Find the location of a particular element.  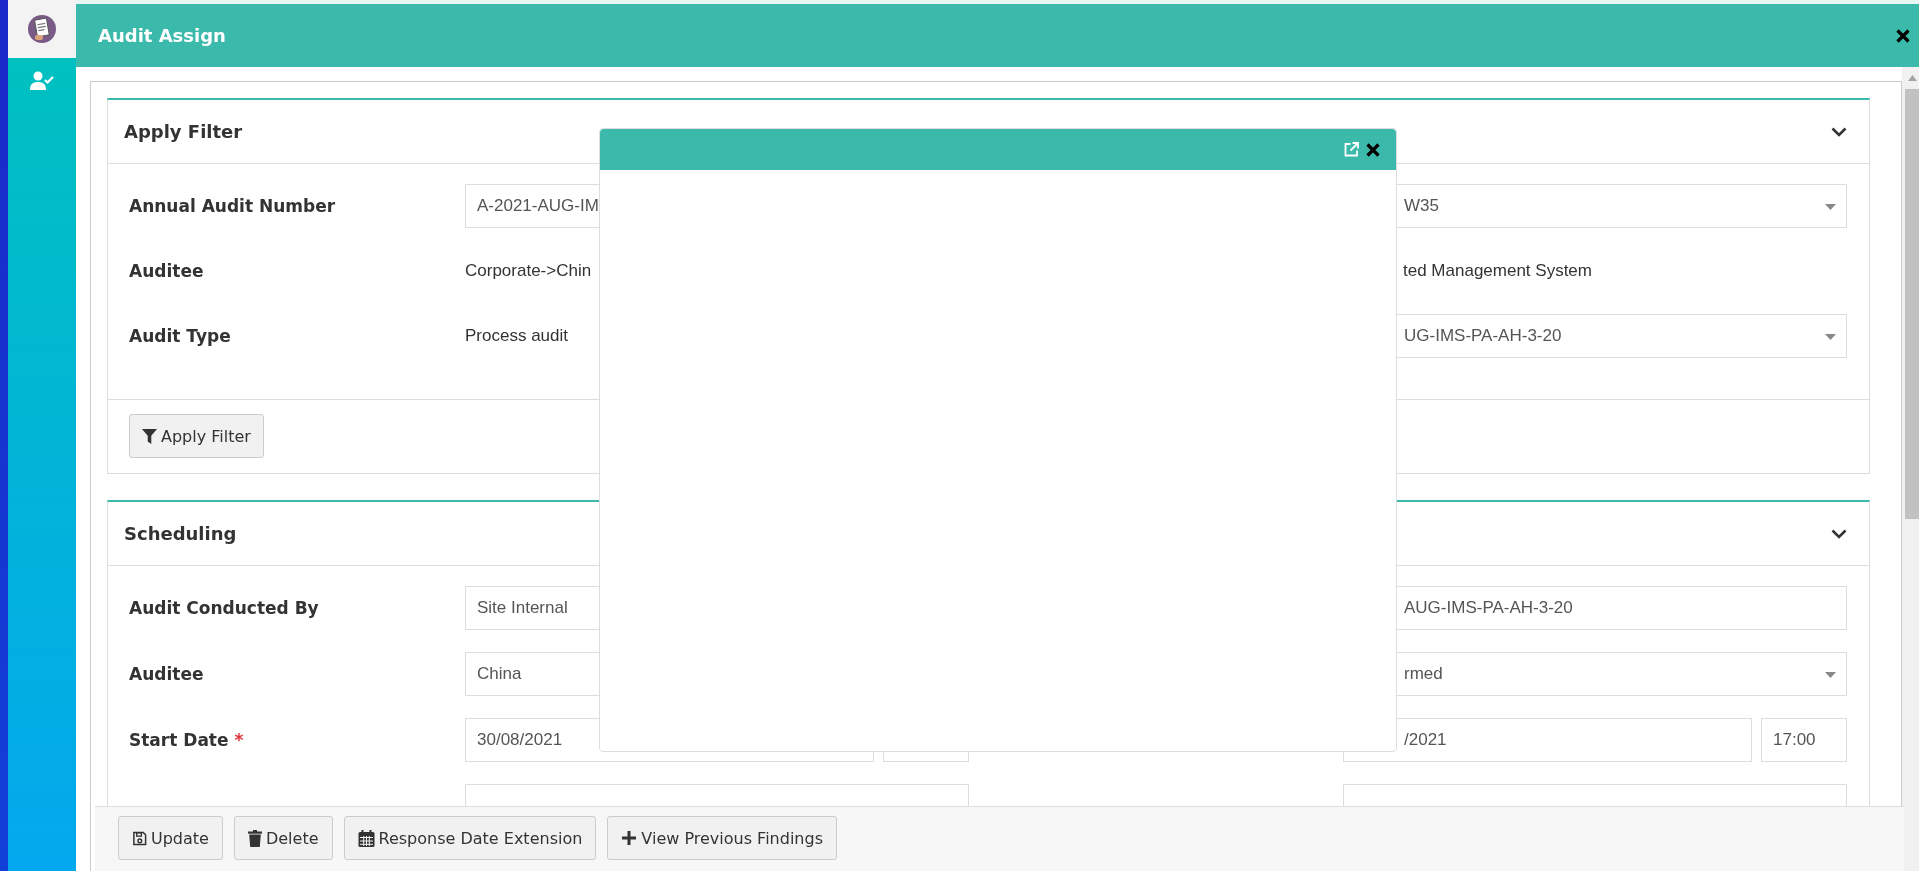

external-link-icon is located at coordinates (1351, 149).